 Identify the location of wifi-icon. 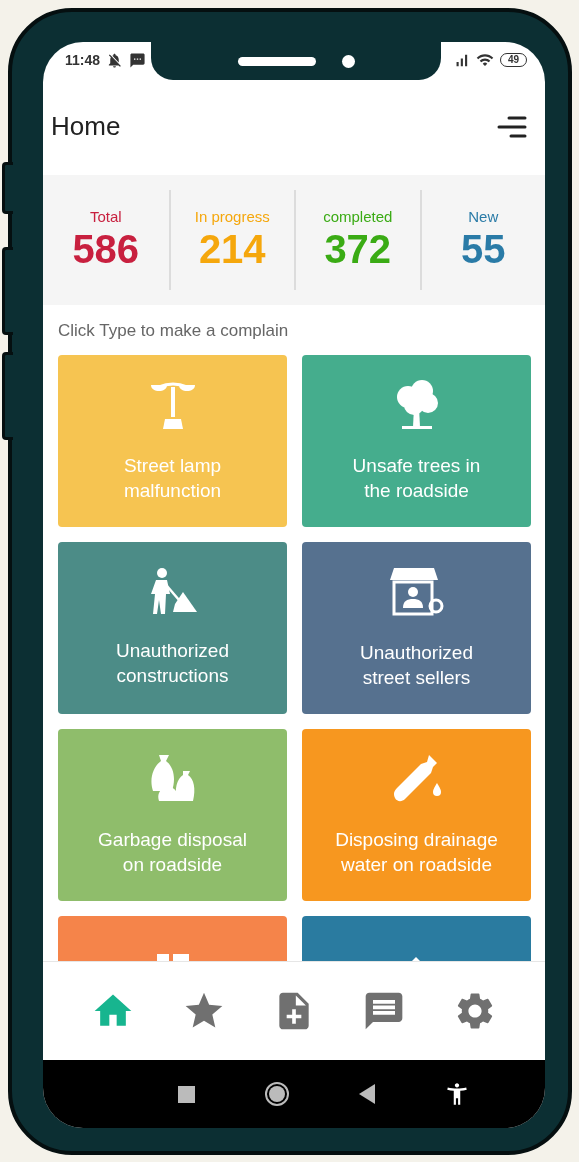
(484, 60).